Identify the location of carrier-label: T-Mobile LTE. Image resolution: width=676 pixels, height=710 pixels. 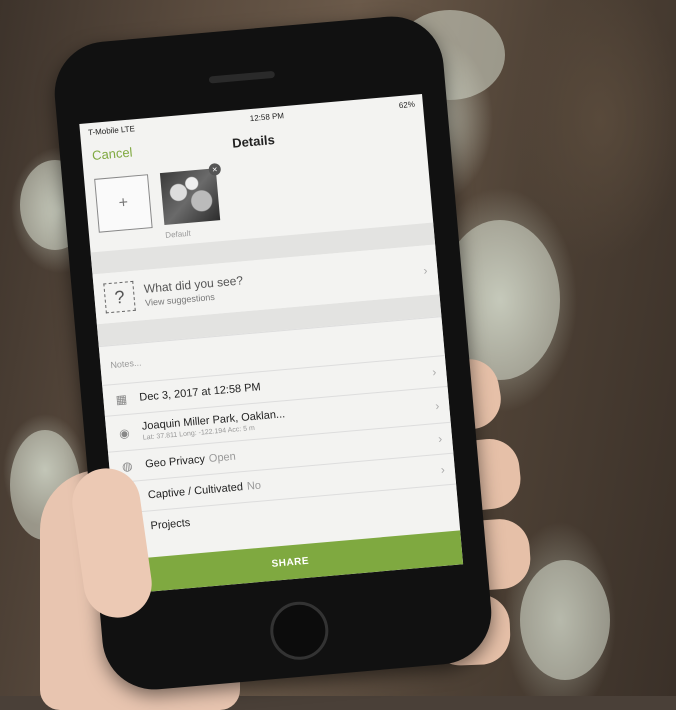
(111, 130).